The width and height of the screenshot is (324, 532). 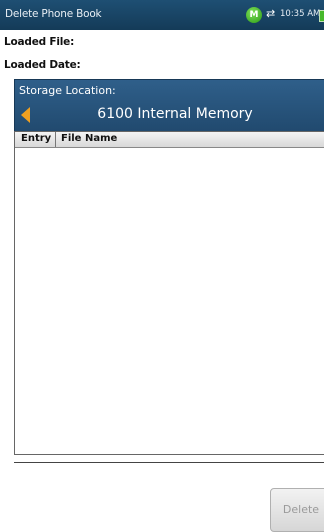 What do you see at coordinates (53, 14) in the screenshot?
I see `window-title: Delete Phone Book` at bounding box center [53, 14].